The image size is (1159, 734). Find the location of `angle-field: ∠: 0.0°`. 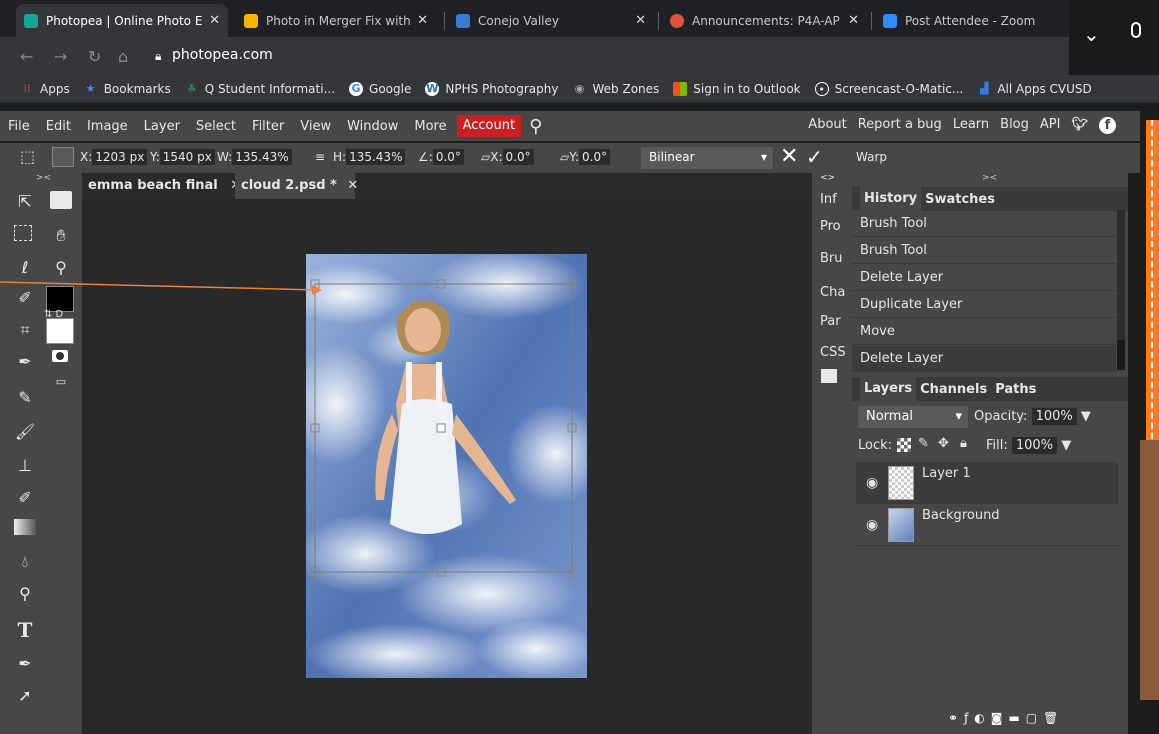

angle-field: ∠: 0.0° is located at coordinates (441, 157).